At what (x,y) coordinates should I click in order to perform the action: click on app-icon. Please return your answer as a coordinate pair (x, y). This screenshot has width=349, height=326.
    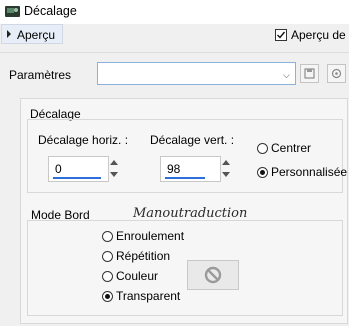
    Looking at the image, I should click on (12, 11).